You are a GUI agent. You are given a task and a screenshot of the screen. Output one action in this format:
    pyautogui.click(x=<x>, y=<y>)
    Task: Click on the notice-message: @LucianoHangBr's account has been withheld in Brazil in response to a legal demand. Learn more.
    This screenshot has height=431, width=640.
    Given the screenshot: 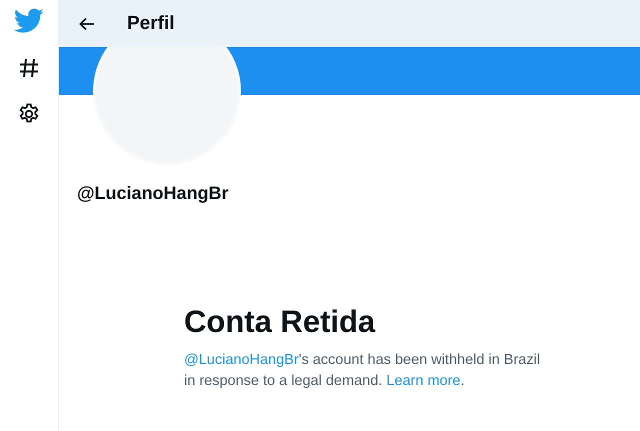 What is the action you would take?
    pyautogui.click(x=363, y=371)
    